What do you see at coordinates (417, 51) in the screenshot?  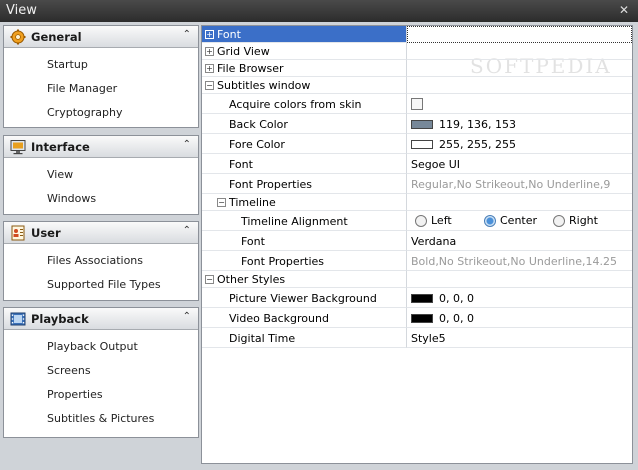 I see `category-row-grid-view: + Grid View` at bounding box center [417, 51].